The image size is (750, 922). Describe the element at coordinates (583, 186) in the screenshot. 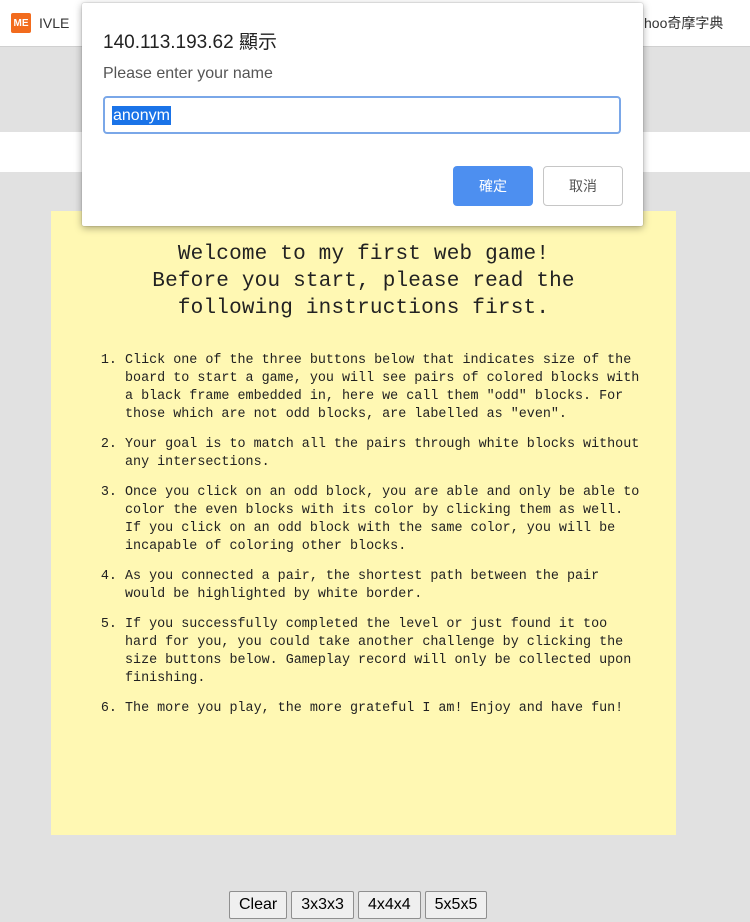

I see `cancel-button: 取消` at that location.